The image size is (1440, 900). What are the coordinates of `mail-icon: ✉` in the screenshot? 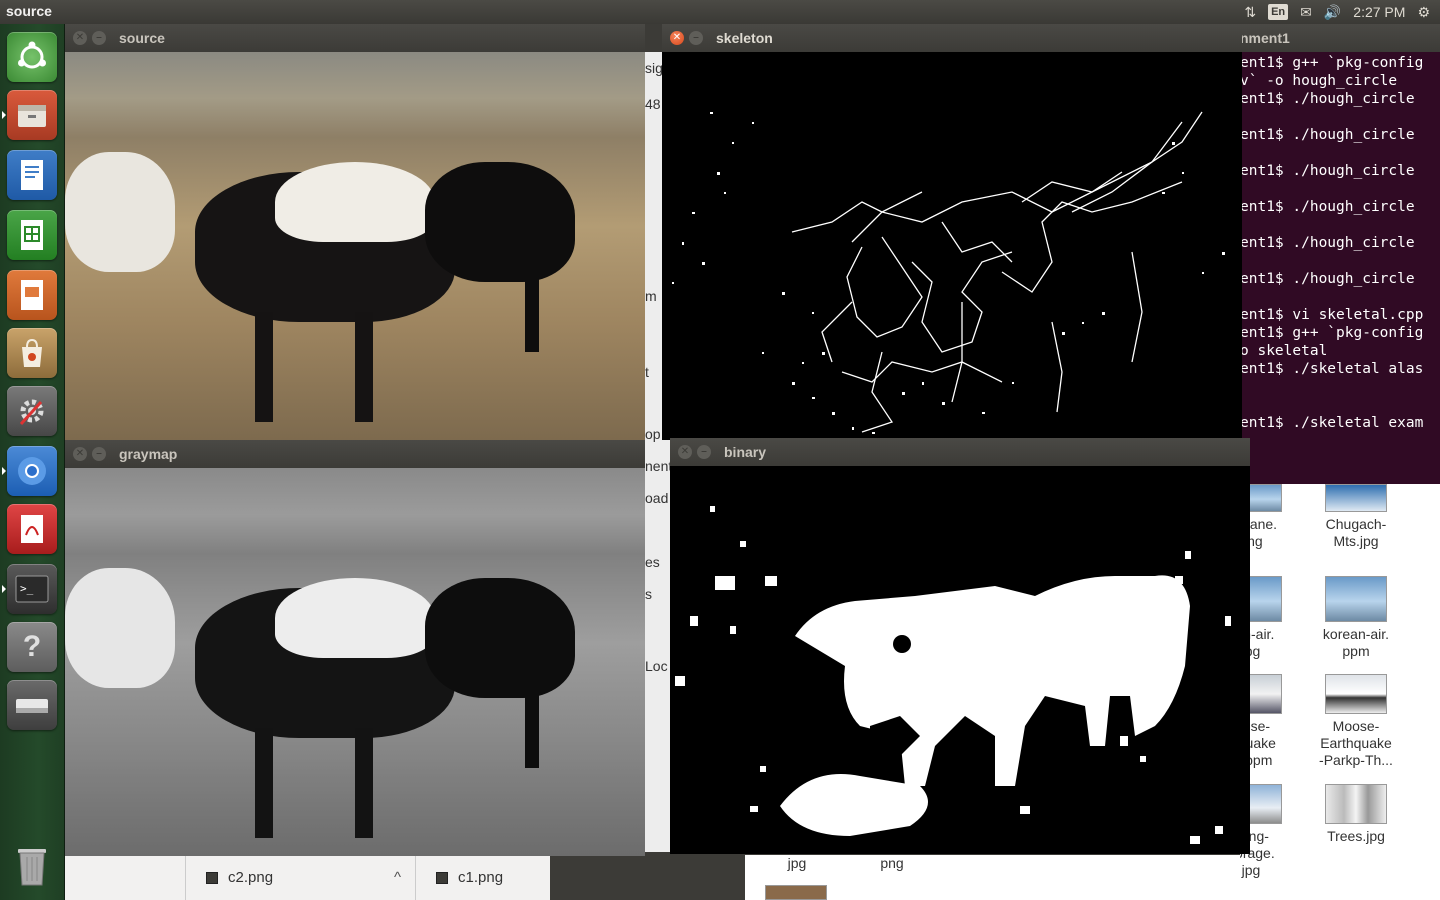 It's located at (1306, 12).